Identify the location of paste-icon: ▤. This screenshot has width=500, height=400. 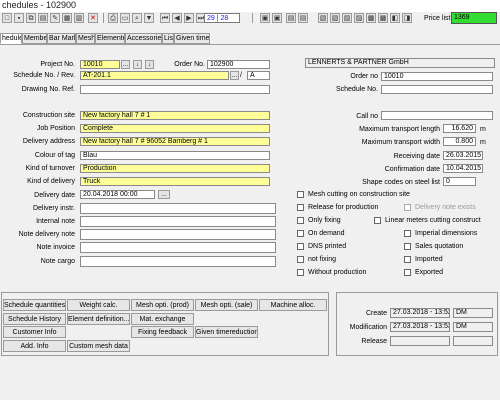
(43, 18).